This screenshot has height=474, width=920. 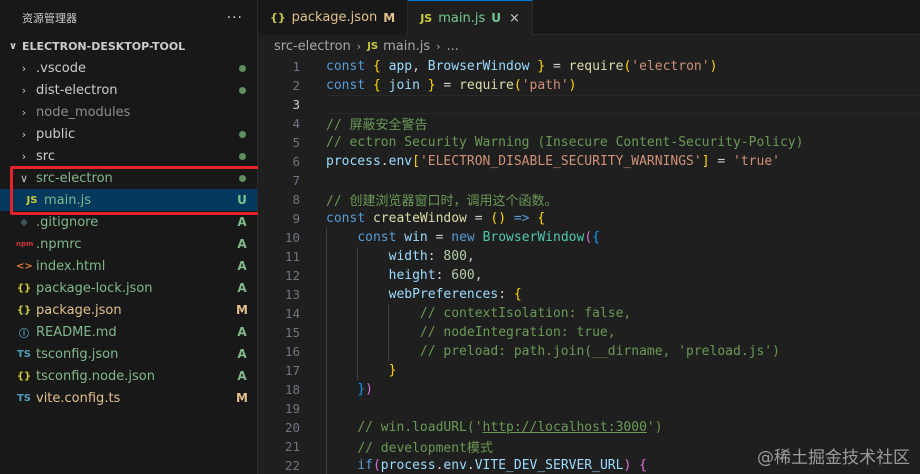 What do you see at coordinates (128, 266) in the screenshot?
I see `tree-item: <> index.html A` at bounding box center [128, 266].